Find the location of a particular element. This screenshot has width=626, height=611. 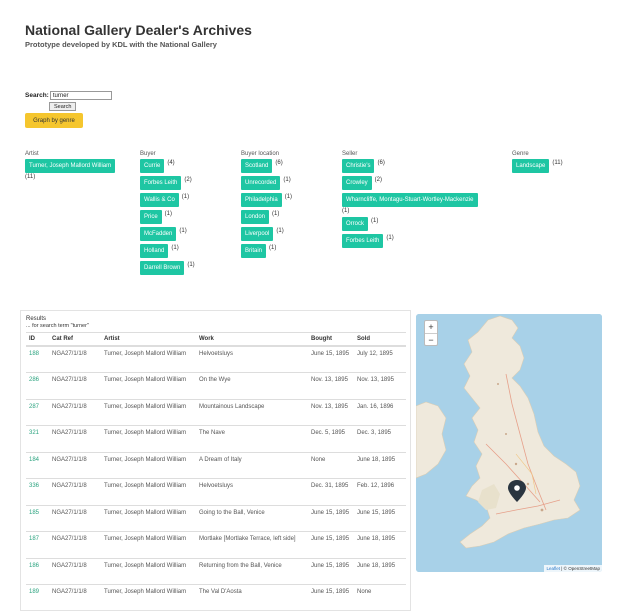

facet-tag-location: Scotland is located at coordinates (257, 166).